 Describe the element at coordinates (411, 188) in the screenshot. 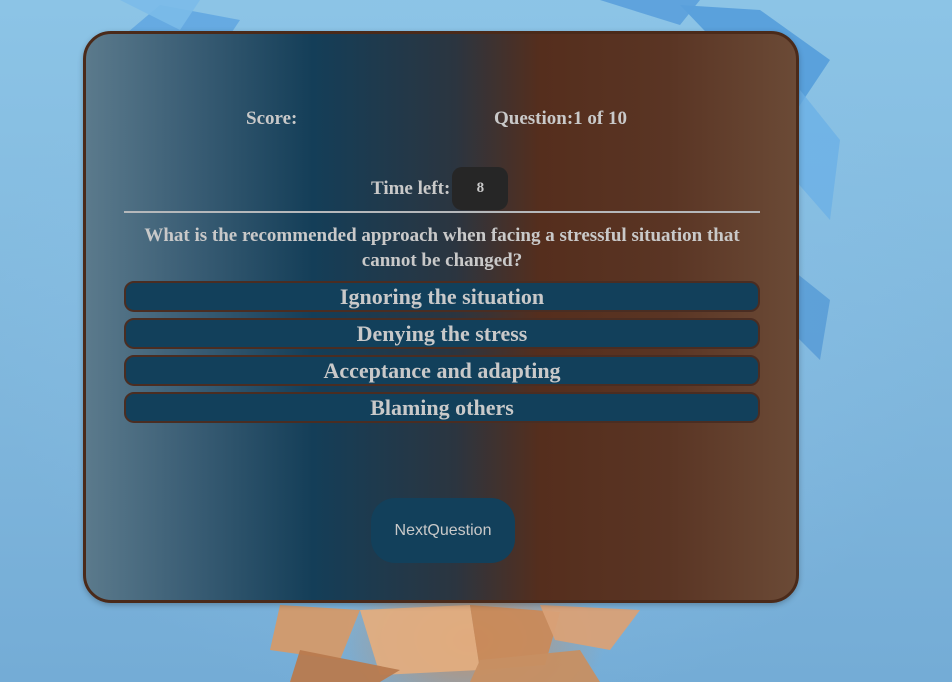

I see `time-left-label: Time left:` at that location.